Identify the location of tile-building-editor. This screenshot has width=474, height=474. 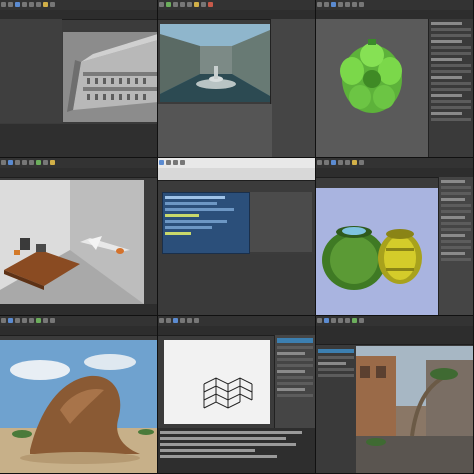
(79, 79).